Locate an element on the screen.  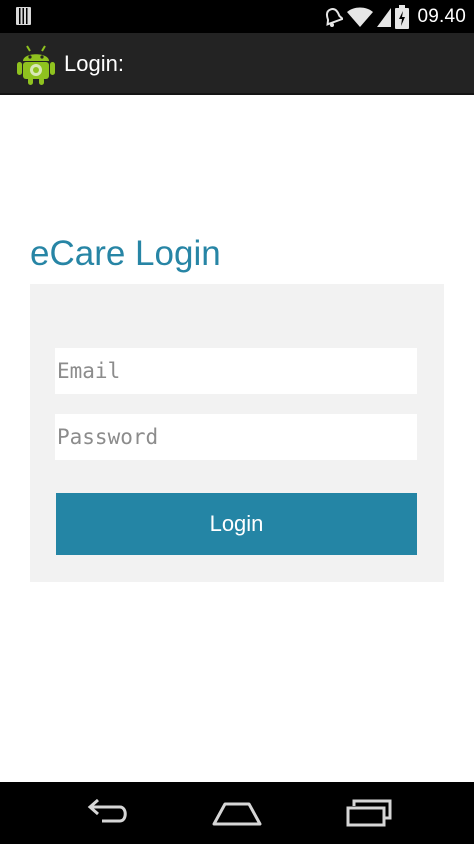
recents-button is located at coordinates (369, 813).